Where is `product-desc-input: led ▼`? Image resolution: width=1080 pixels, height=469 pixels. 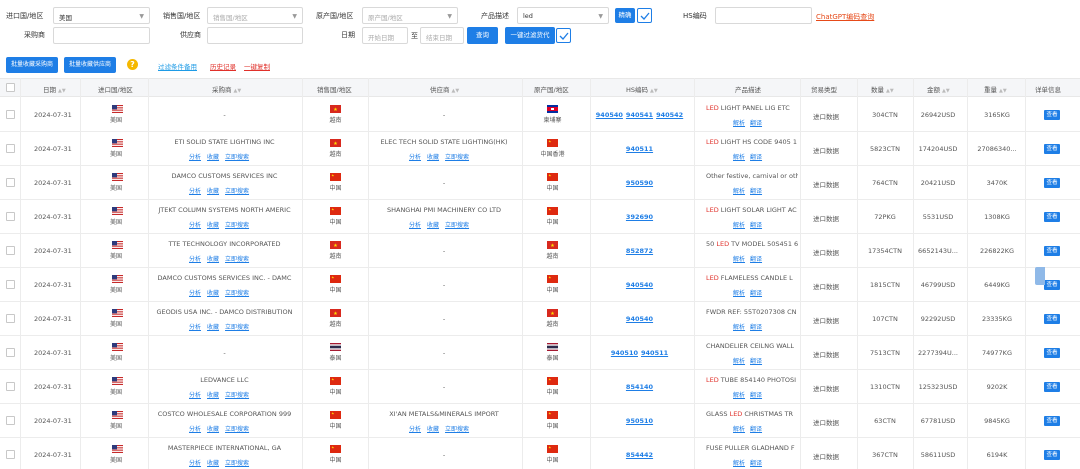 product-desc-input: led ▼ is located at coordinates (563, 15).